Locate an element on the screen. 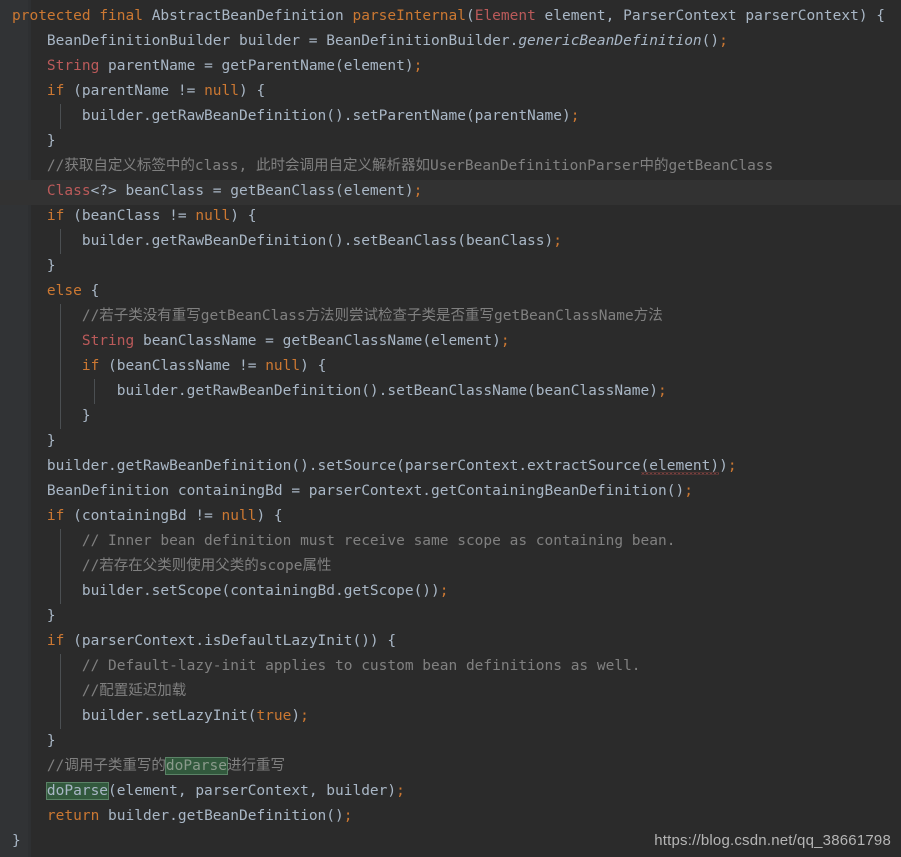 This screenshot has height=857, width=901. comment-token: //配置延迟加载 is located at coordinates (99, 691).